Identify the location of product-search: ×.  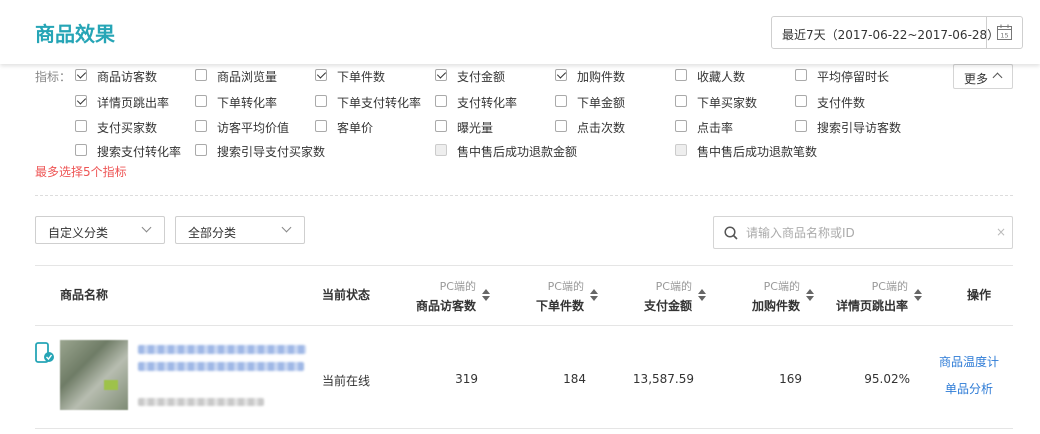
(863, 232).